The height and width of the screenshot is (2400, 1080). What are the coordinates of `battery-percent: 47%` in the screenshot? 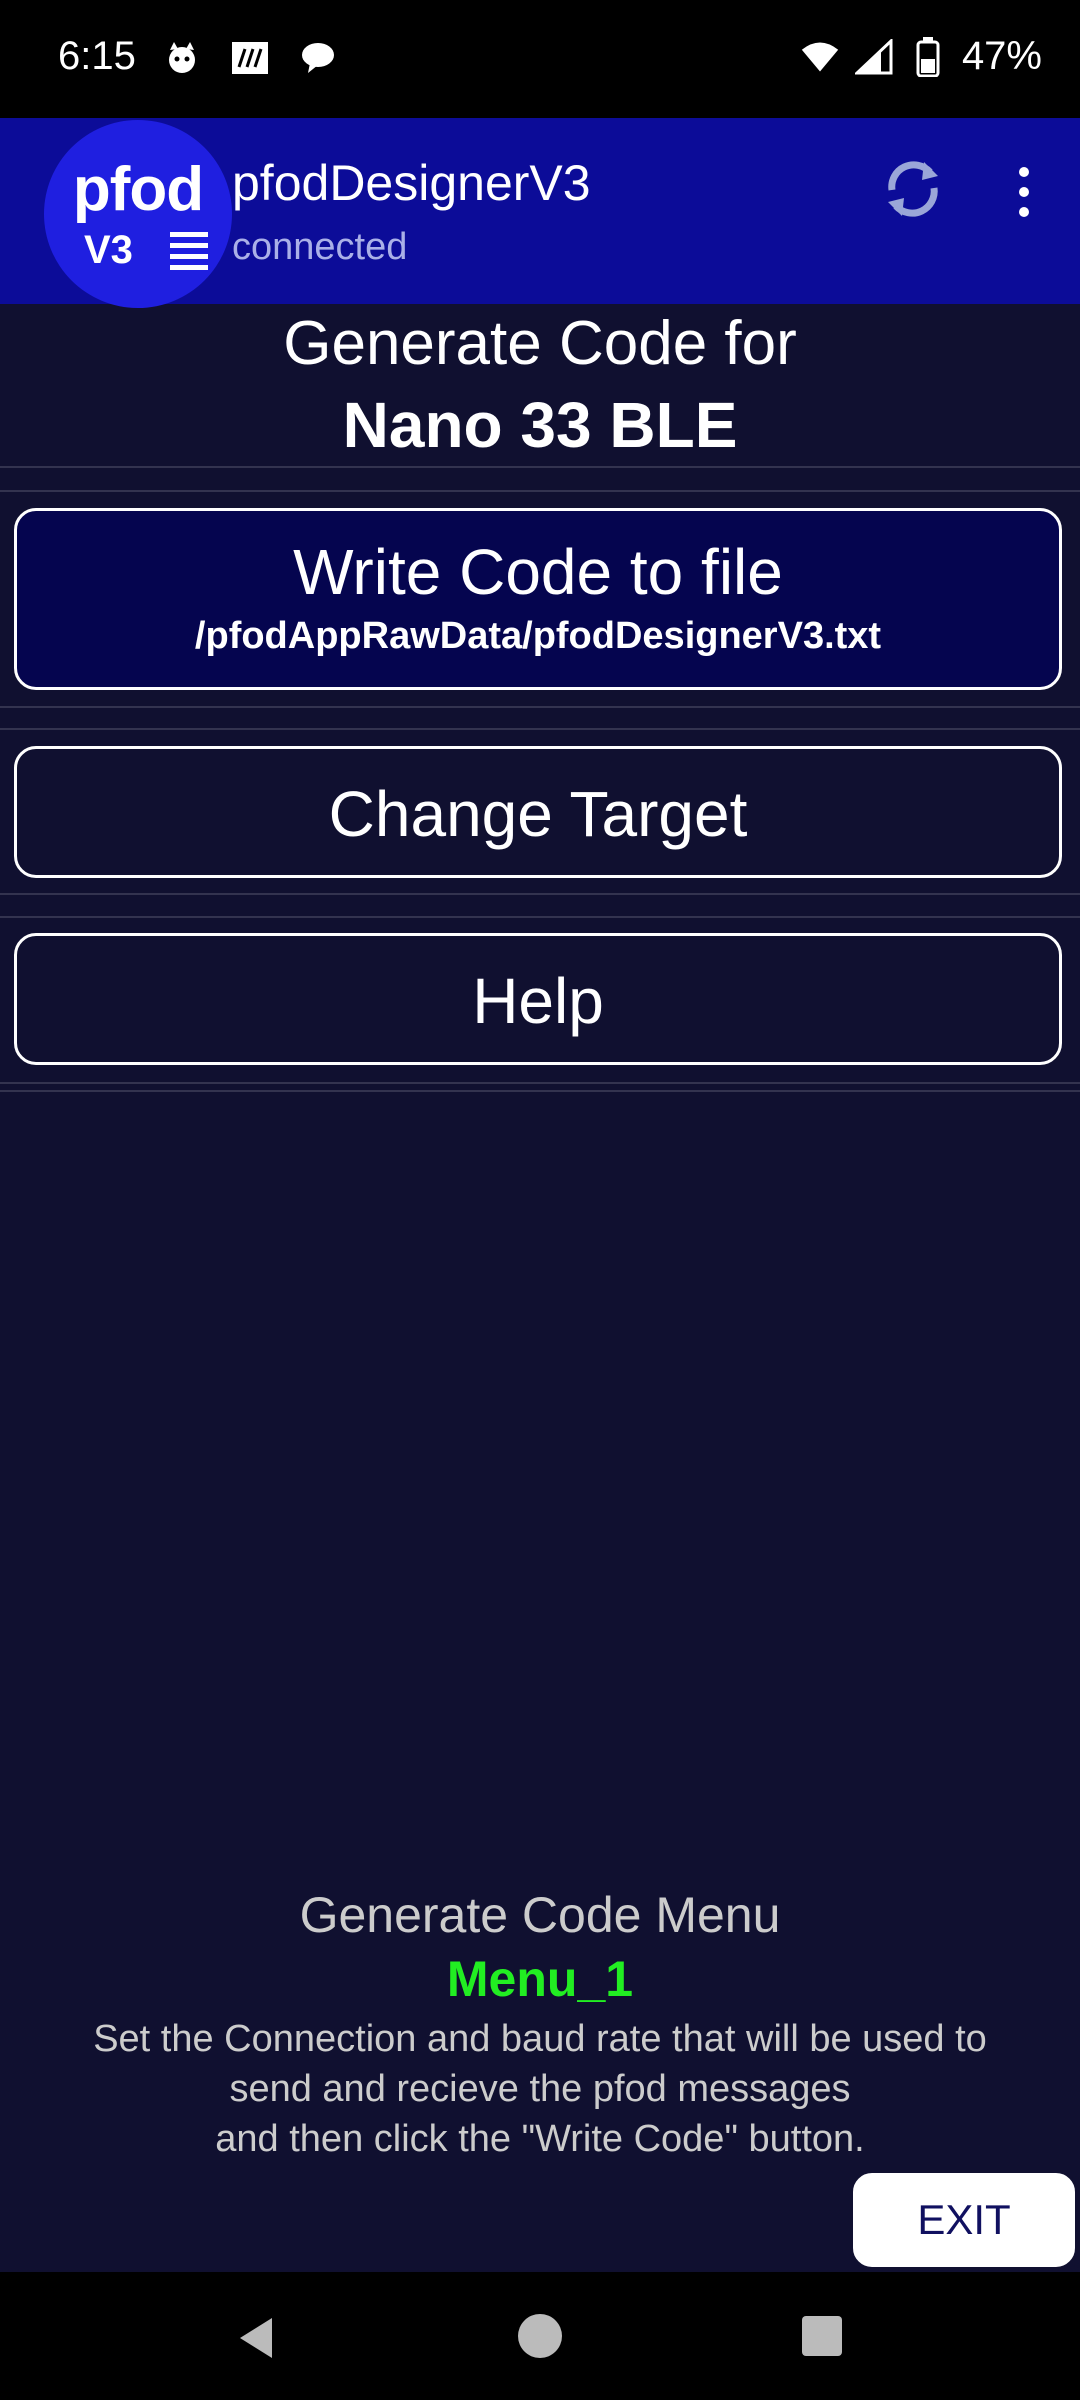 It's located at (1001, 56).